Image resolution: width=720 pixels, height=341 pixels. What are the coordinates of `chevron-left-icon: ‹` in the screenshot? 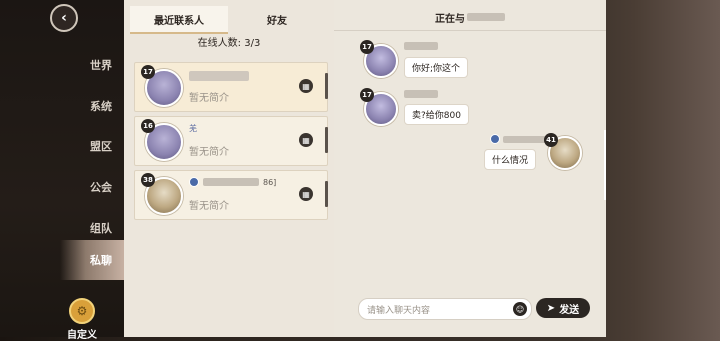 It's located at (64, 18).